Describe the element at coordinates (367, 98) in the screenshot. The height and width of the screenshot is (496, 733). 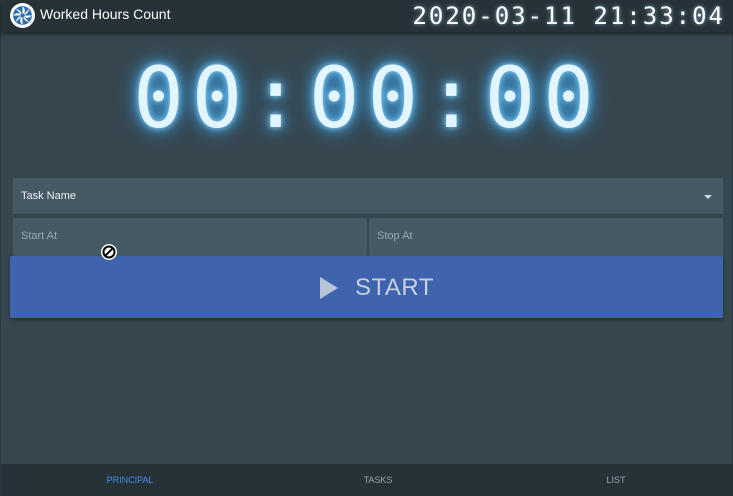
I see `elapsed-timer: 00:00:00` at that location.